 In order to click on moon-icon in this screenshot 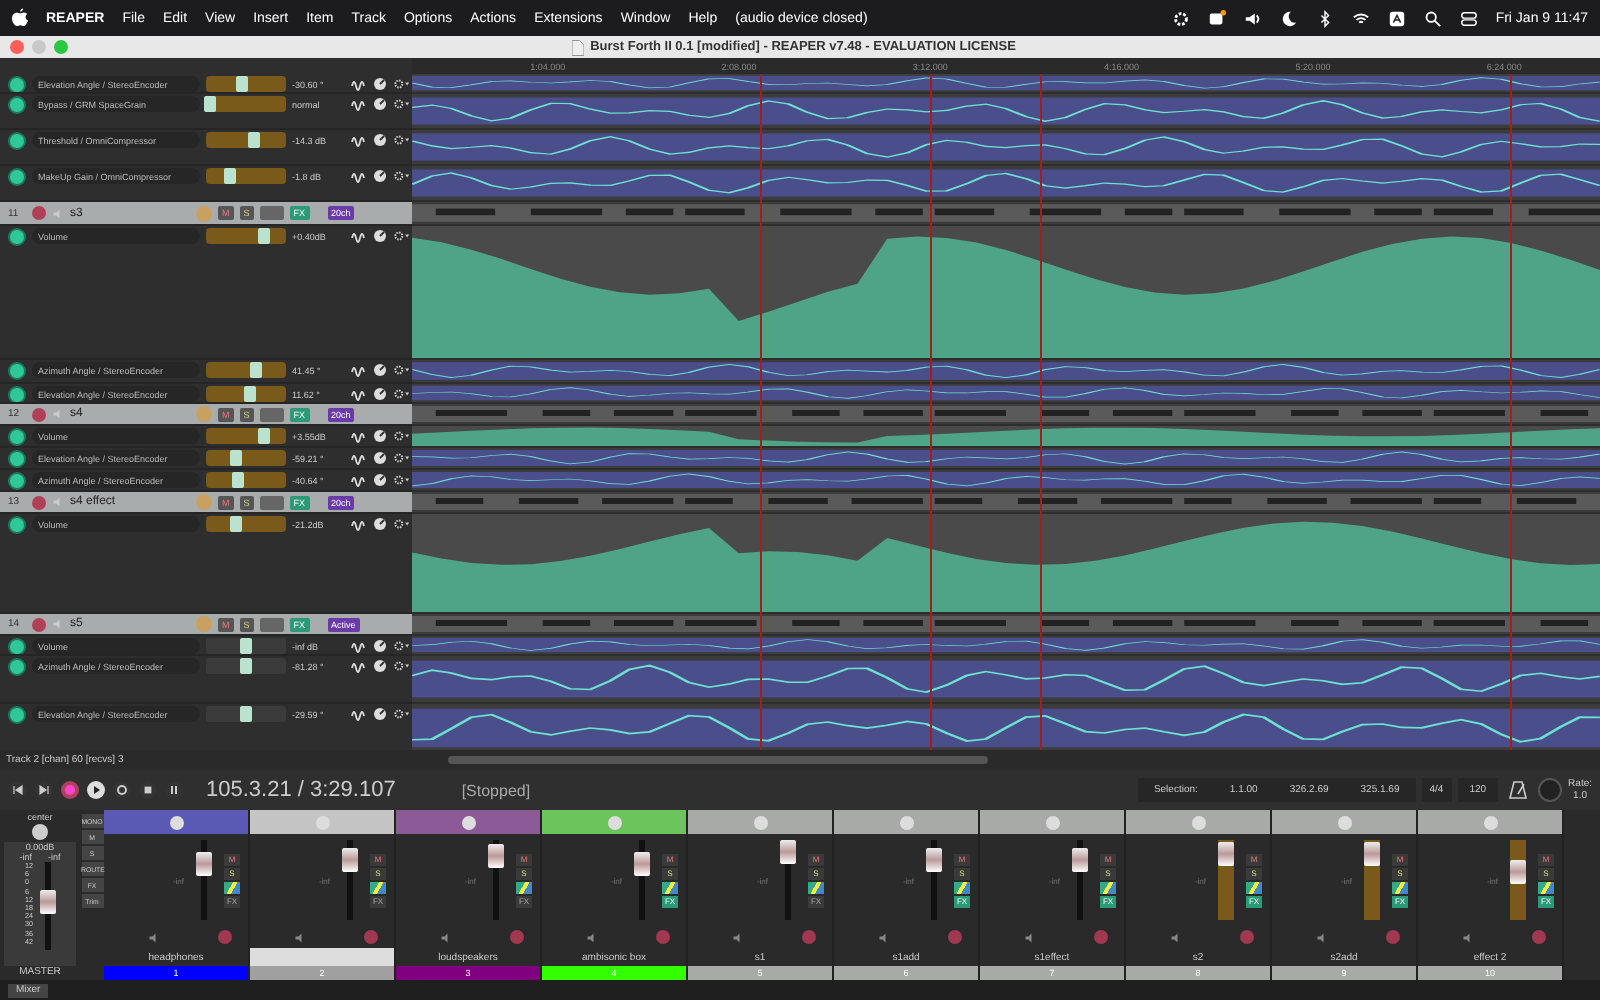, I will do `click(1288, 18)`.